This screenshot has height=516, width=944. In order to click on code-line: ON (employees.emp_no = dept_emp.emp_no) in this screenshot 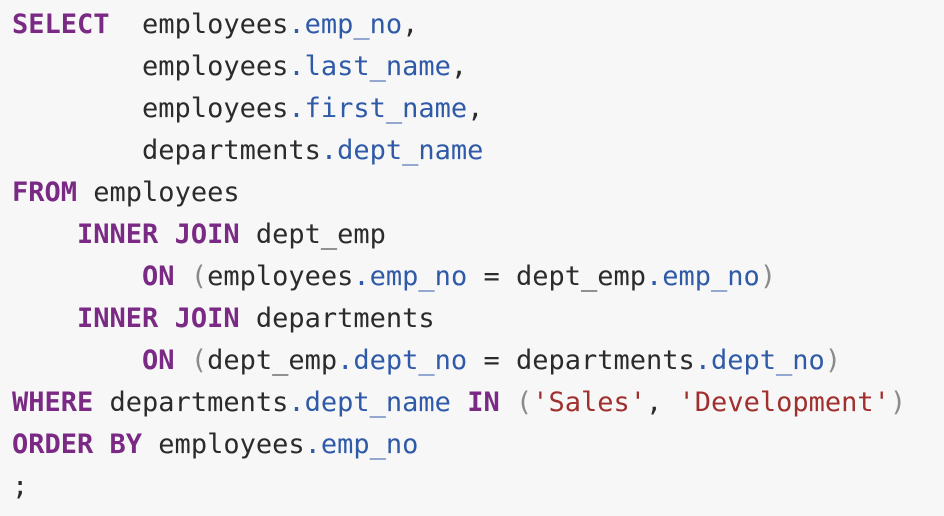, I will do `click(478, 277)`.